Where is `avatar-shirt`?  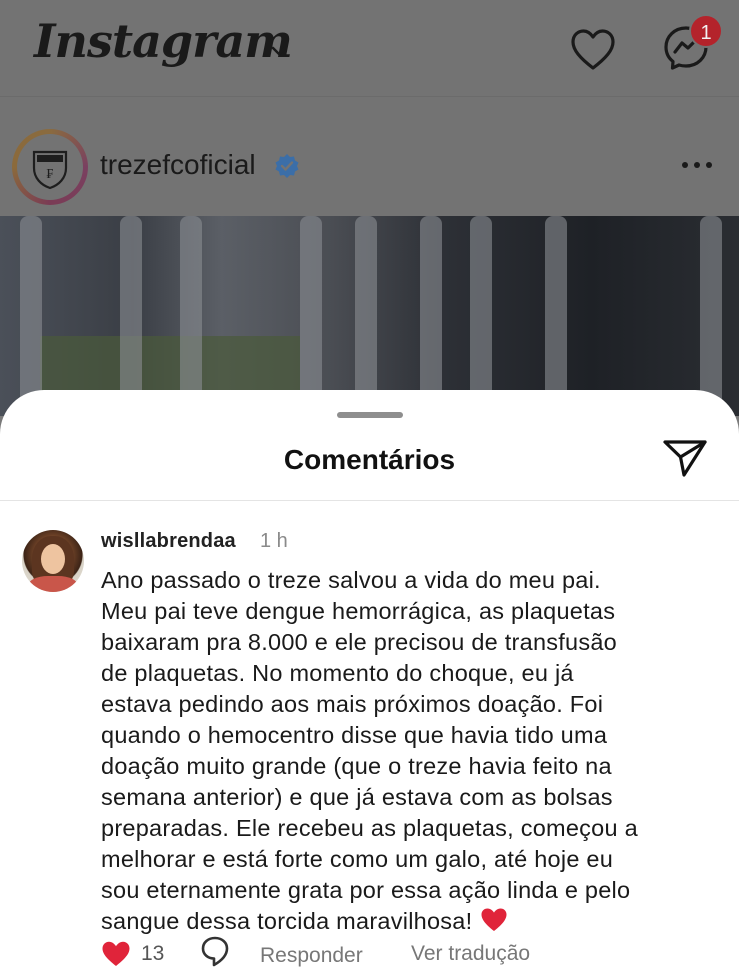
avatar-shirt is located at coordinates (53, 584).